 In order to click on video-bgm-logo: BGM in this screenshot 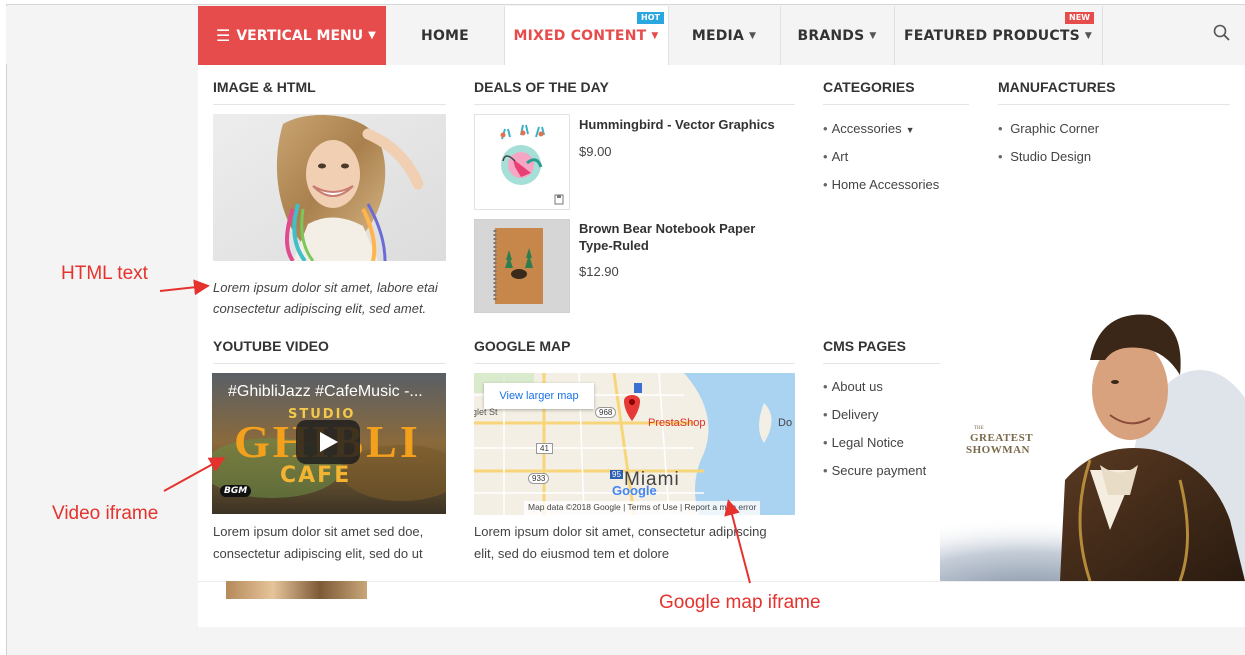, I will do `click(236, 491)`.